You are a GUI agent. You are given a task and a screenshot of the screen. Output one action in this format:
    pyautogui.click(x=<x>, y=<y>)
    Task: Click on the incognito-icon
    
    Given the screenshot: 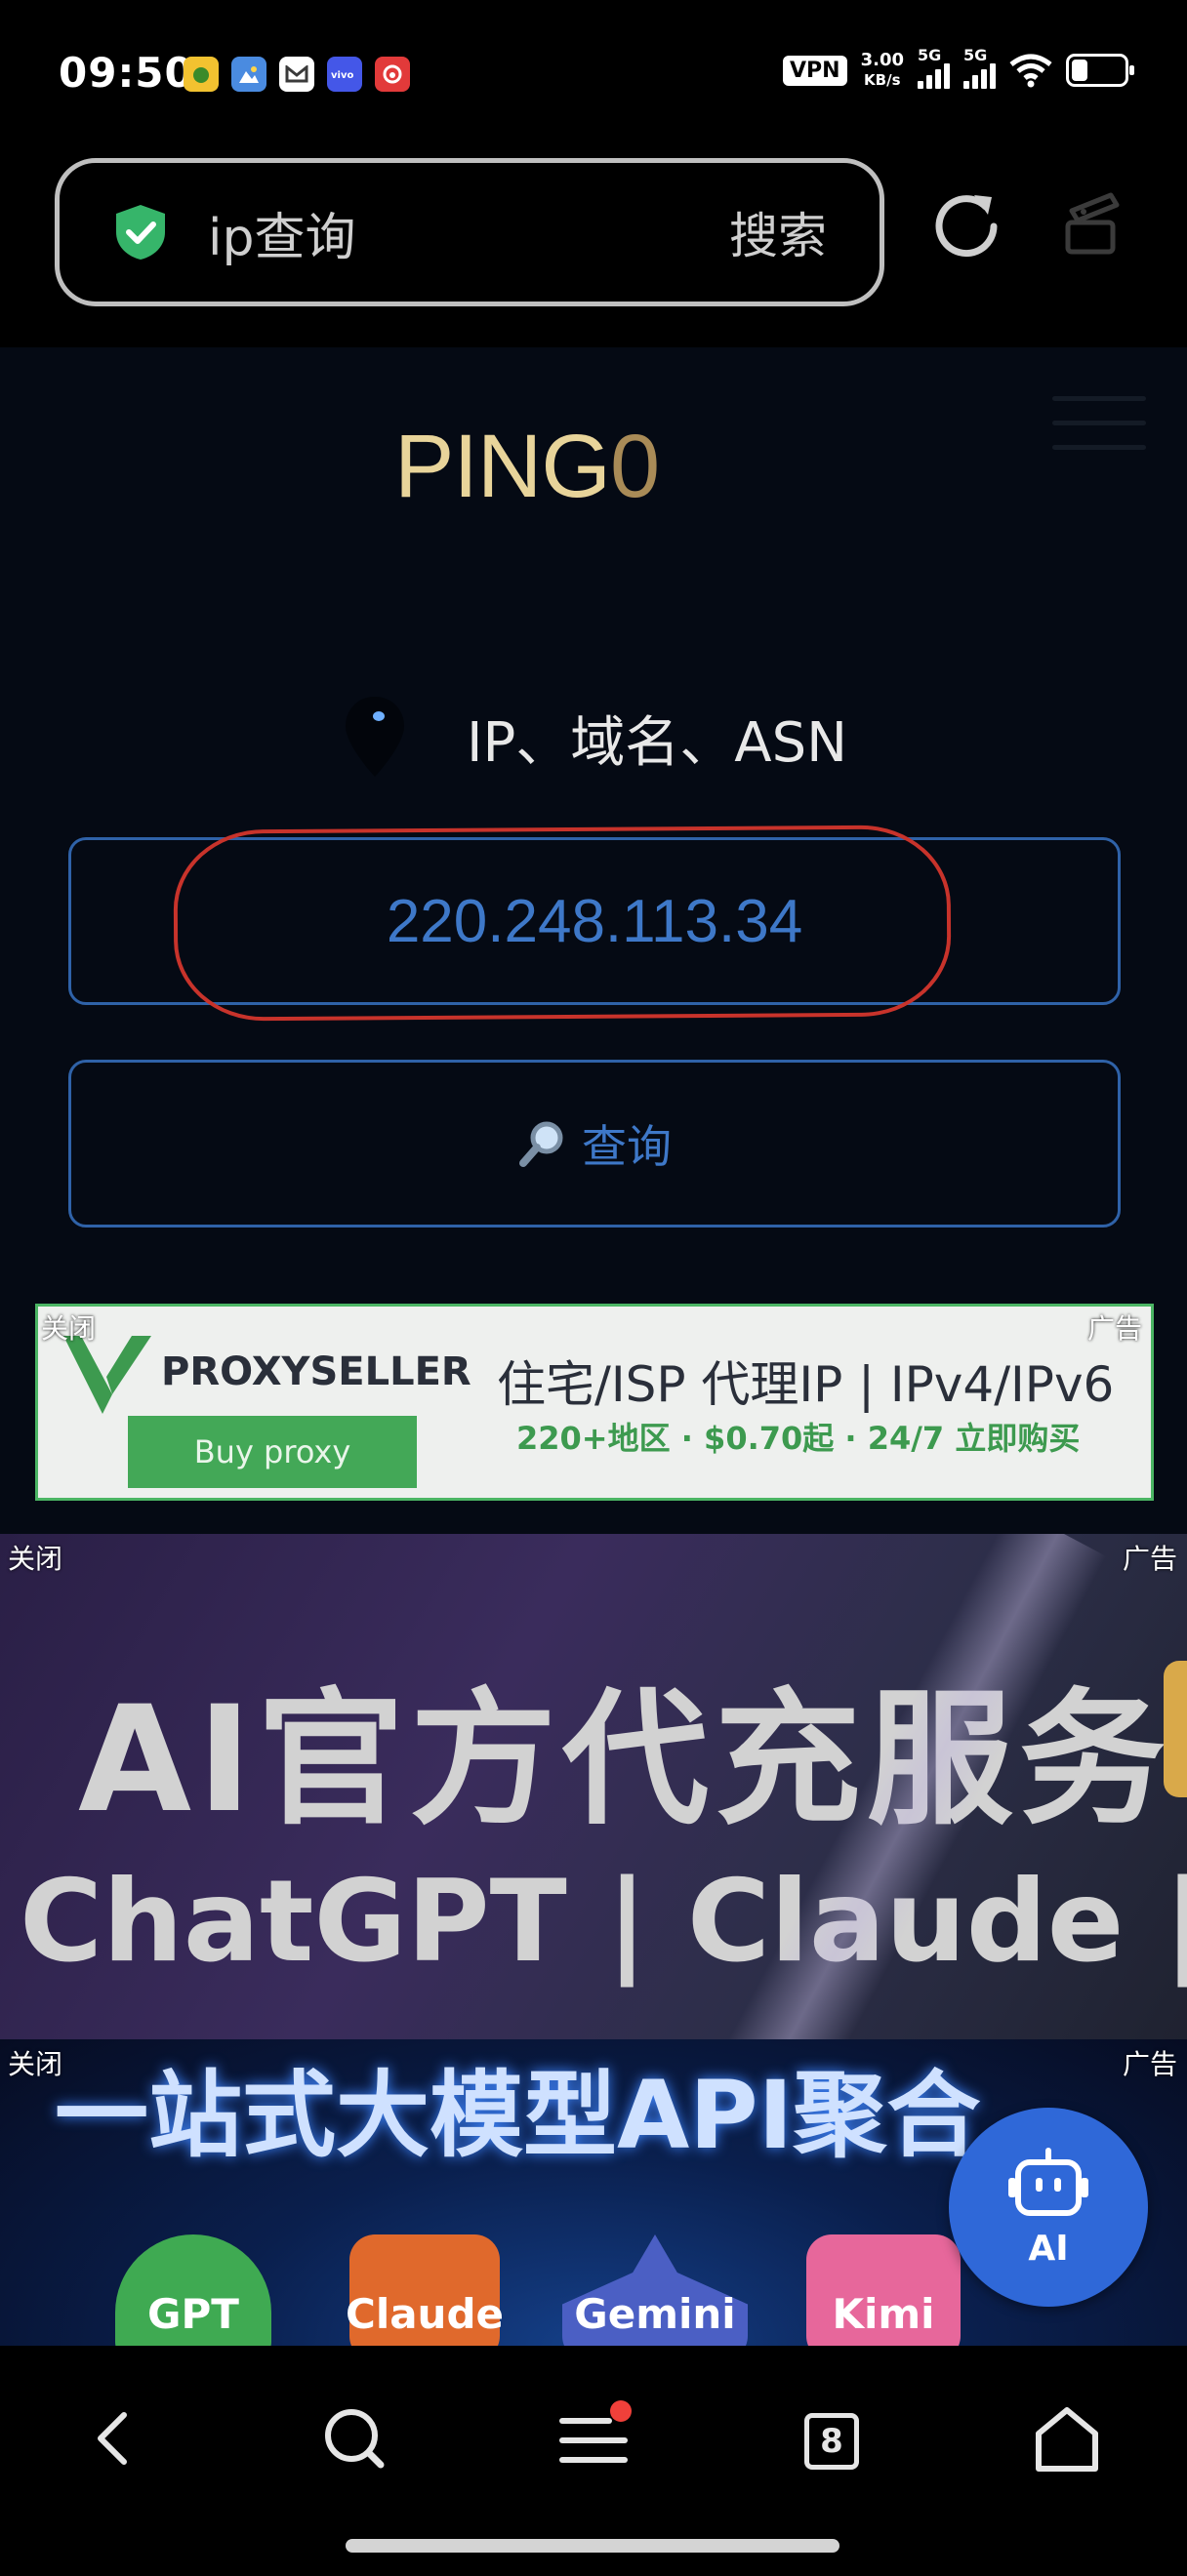 What is the action you would take?
    pyautogui.click(x=1093, y=226)
    